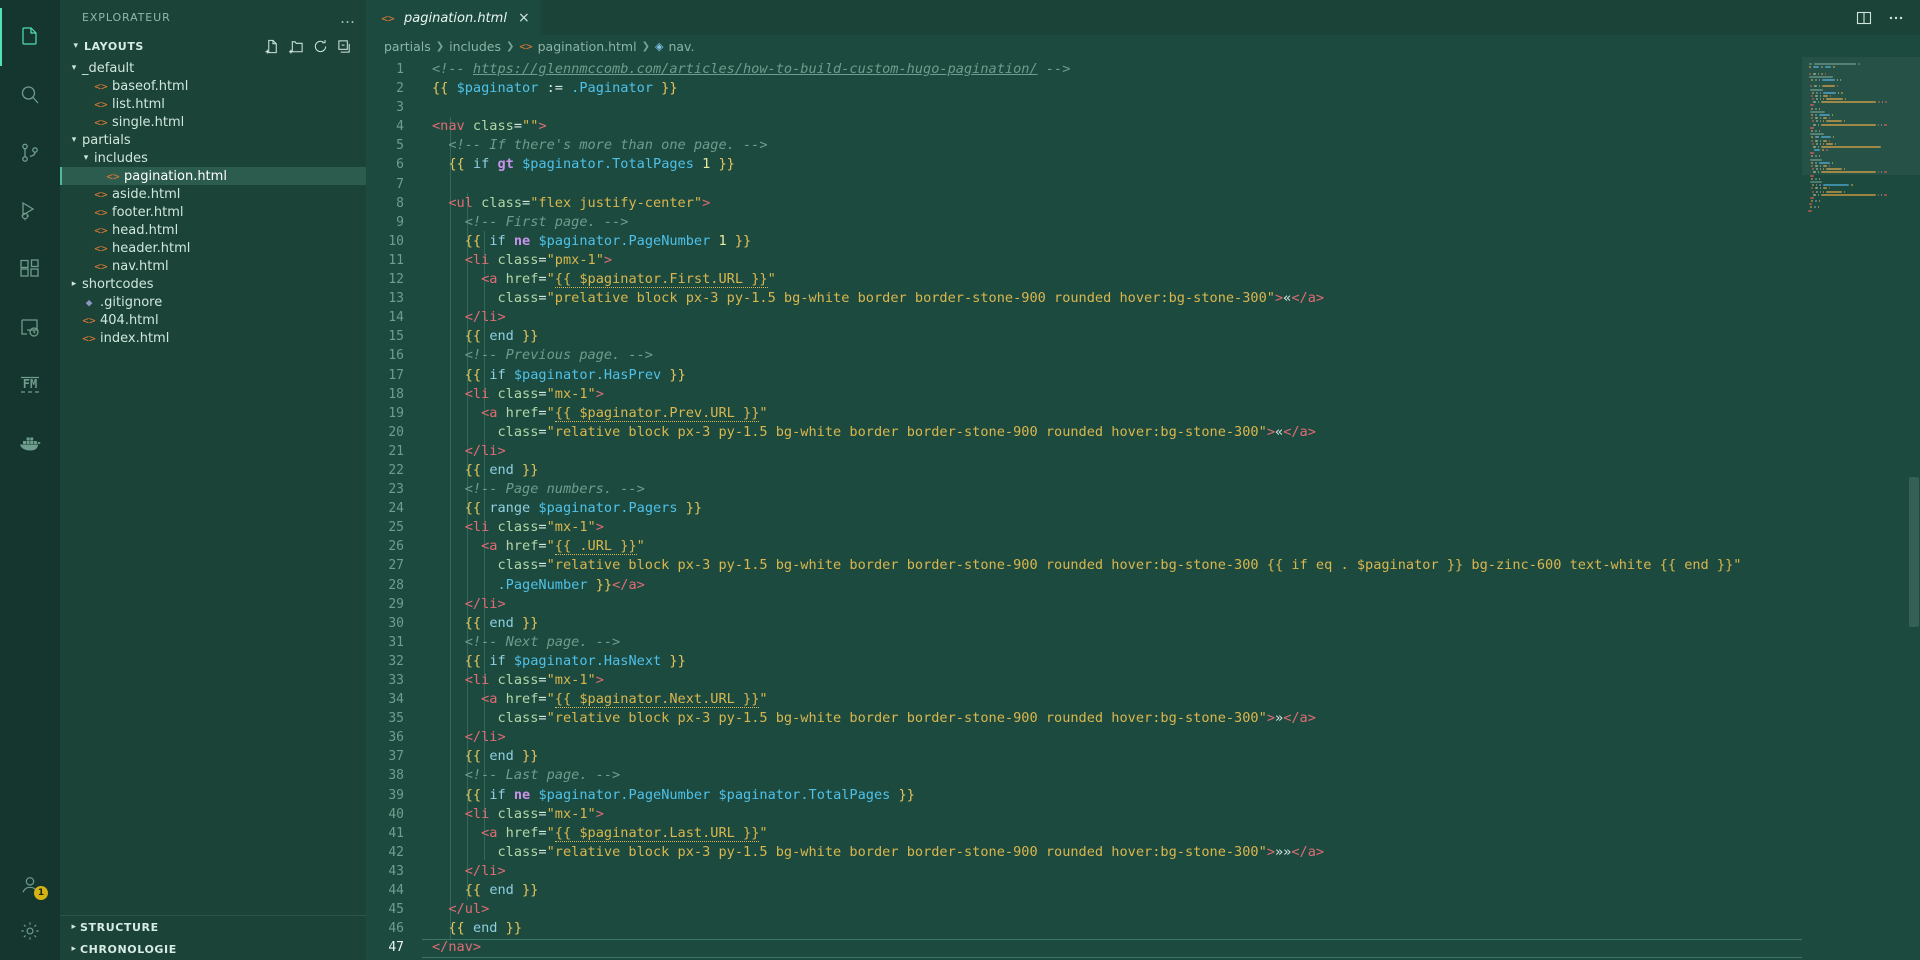  What do you see at coordinates (30, 443) in the screenshot?
I see `activitybar-docker` at bounding box center [30, 443].